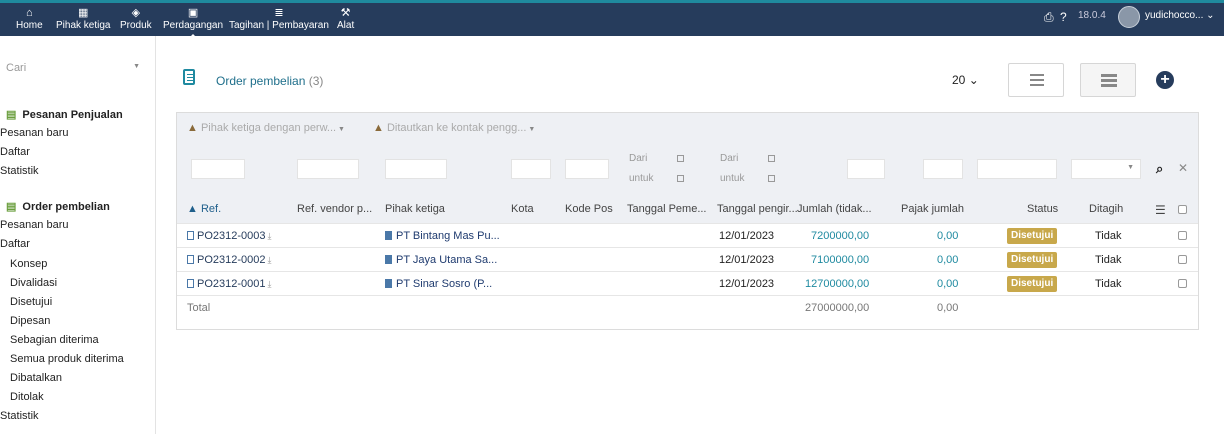  What do you see at coordinates (1159, 169) in the screenshot?
I see `search-icon: ⌕` at bounding box center [1159, 169].